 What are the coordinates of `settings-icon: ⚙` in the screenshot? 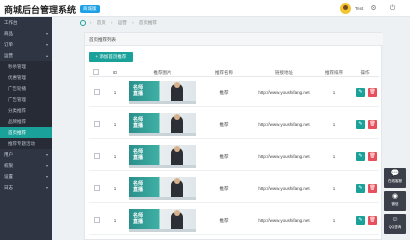 It's located at (373, 8).